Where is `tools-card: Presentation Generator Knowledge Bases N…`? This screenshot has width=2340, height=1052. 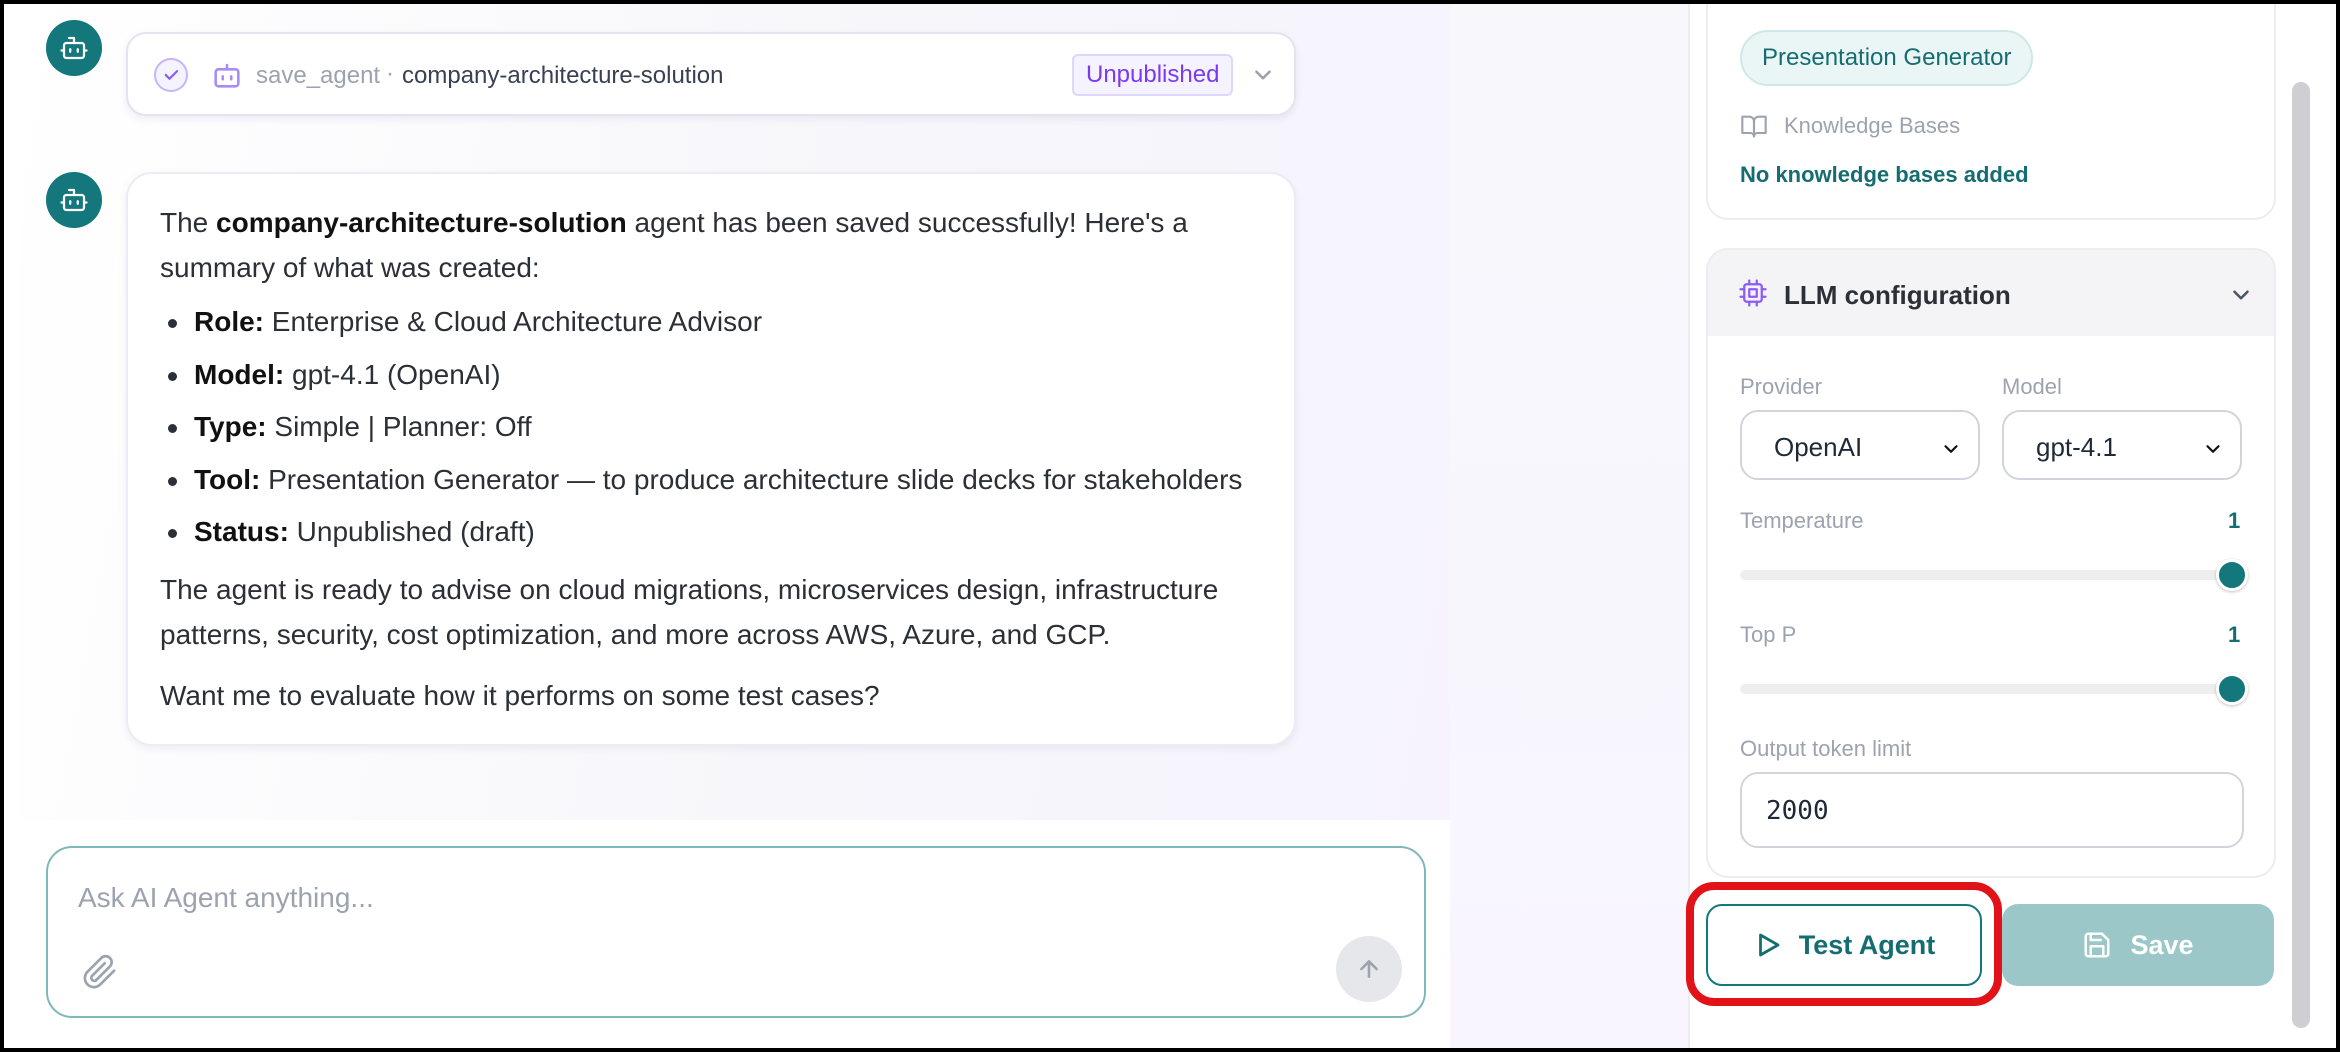 tools-card: Presentation Generator Knowledge Bases N… is located at coordinates (1991, 110).